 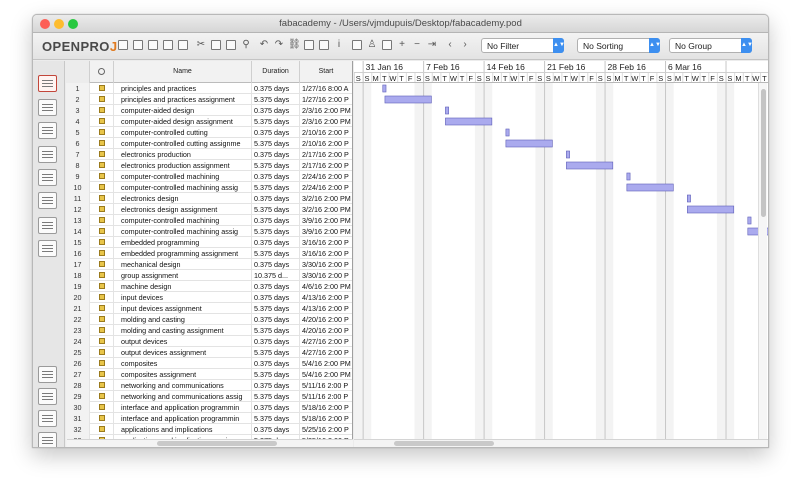 What do you see at coordinates (183, 198) in the screenshot?
I see `task-name-cell: electronics design` at bounding box center [183, 198].